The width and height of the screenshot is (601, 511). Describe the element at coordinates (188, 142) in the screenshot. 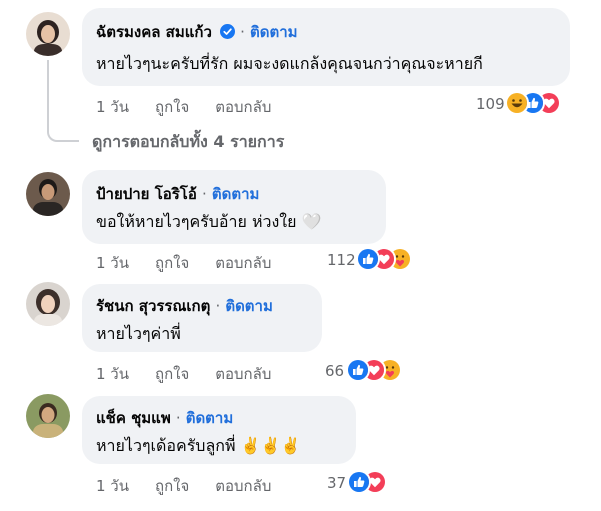

I see `view-more-replies-link: ดูการตอบกลับทั้ง 4 รายการ` at that location.